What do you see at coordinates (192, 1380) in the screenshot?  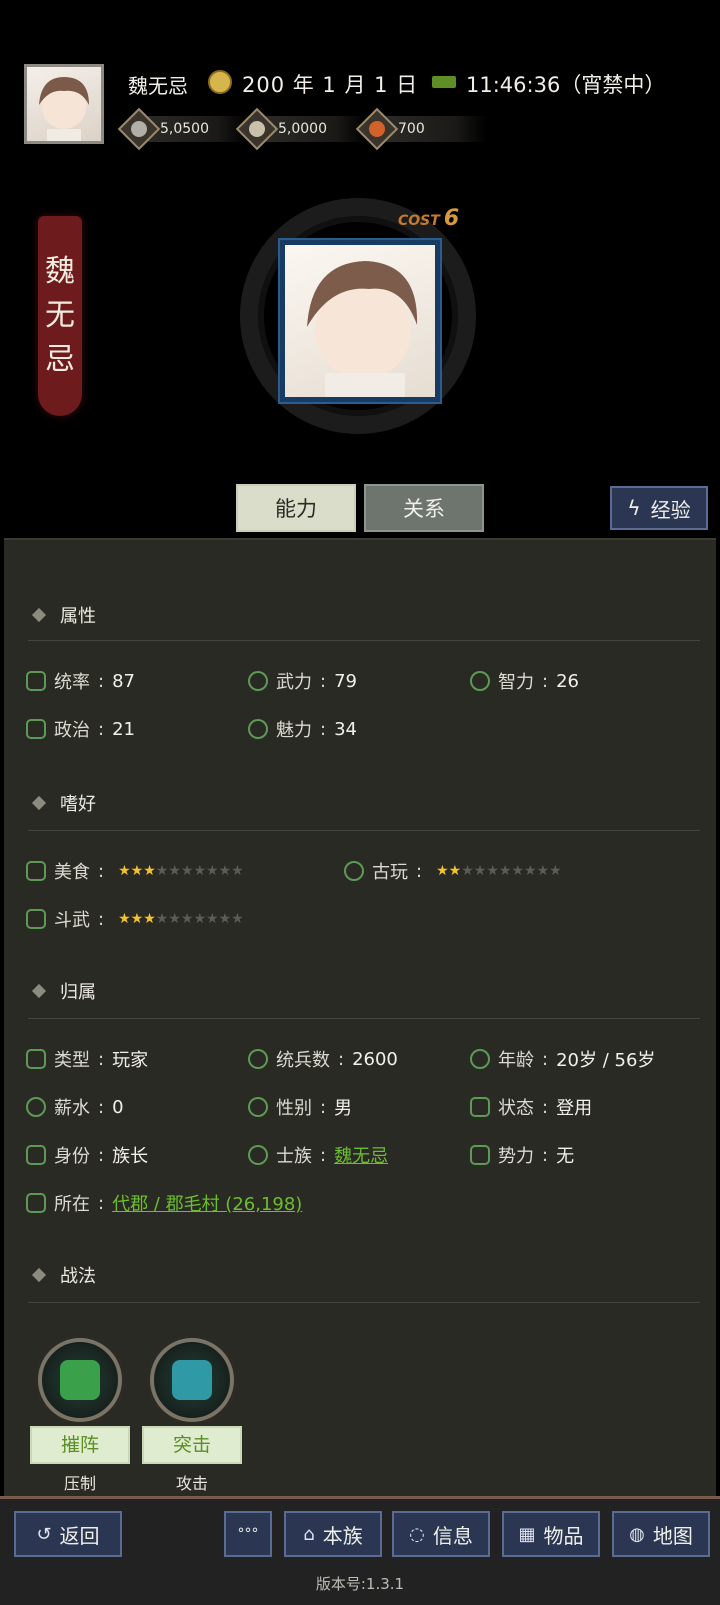 I see `running-soldier-icon` at bounding box center [192, 1380].